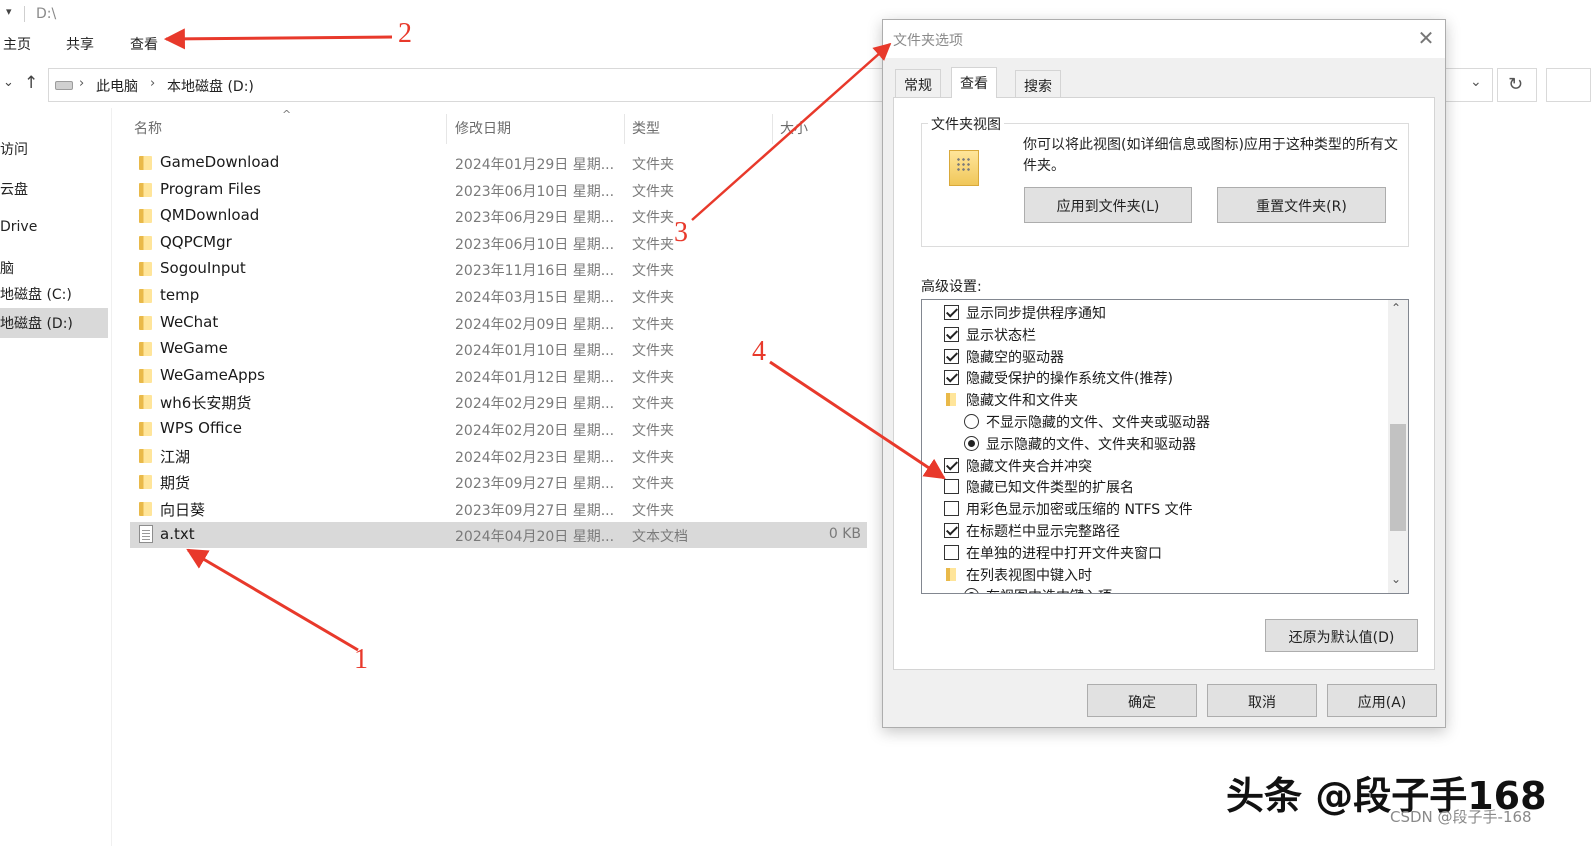 The height and width of the screenshot is (846, 1591). What do you see at coordinates (117, 86) in the screenshot?
I see `breadcrumb-this-pc: 此电脑` at bounding box center [117, 86].